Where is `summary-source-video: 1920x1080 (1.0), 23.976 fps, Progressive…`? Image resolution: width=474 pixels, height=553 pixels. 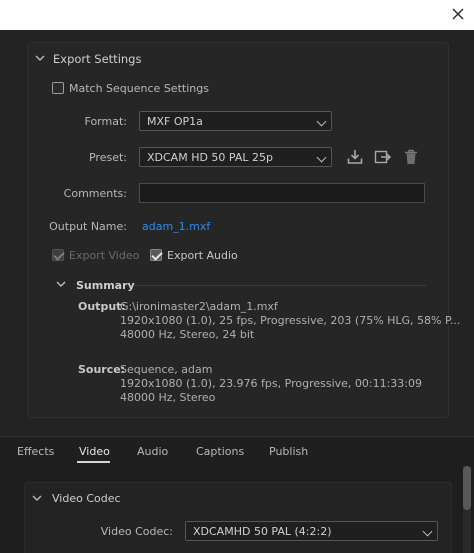 summary-source-video: 1920x1080 (1.0), 23.976 fps, Progressive… is located at coordinates (271, 383).